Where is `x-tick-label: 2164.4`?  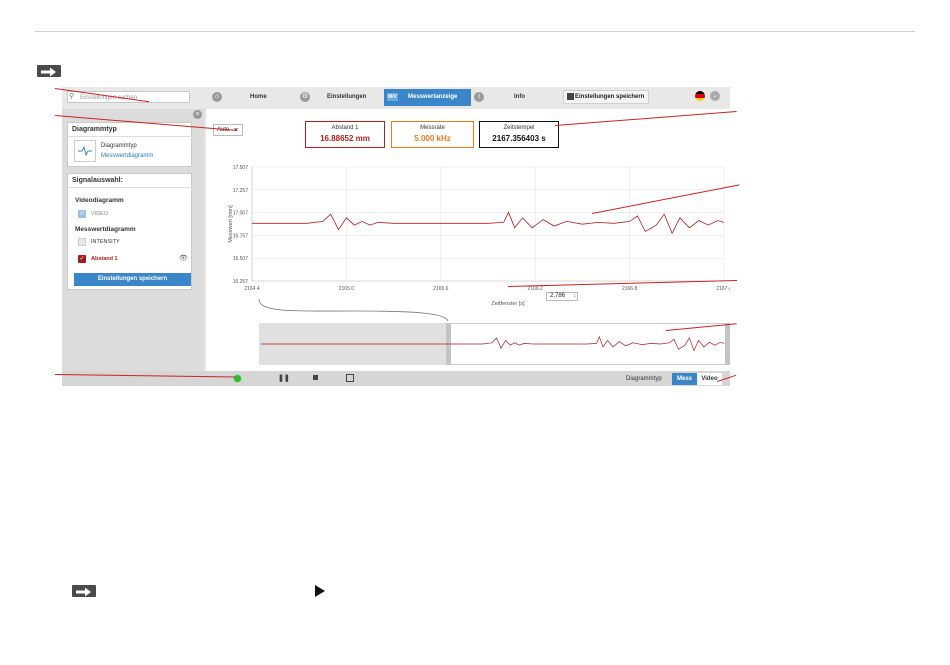
x-tick-label: 2164.4 is located at coordinates (252, 289).